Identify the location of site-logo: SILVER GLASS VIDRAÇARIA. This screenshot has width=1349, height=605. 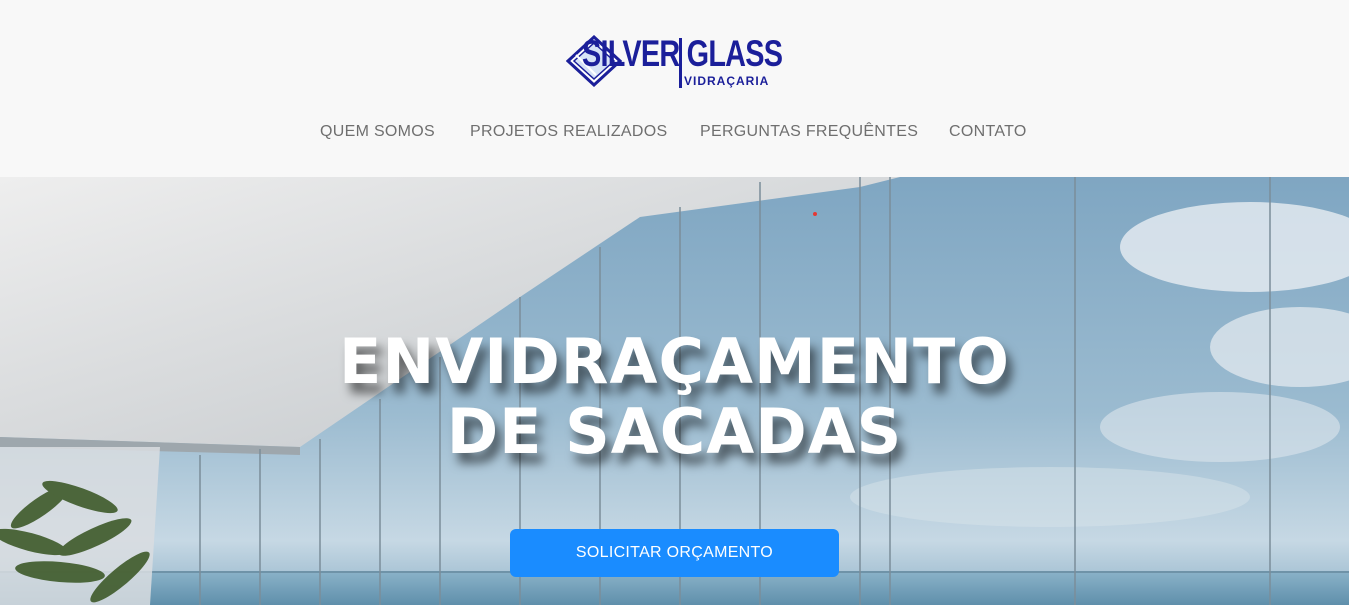
(674, 61).